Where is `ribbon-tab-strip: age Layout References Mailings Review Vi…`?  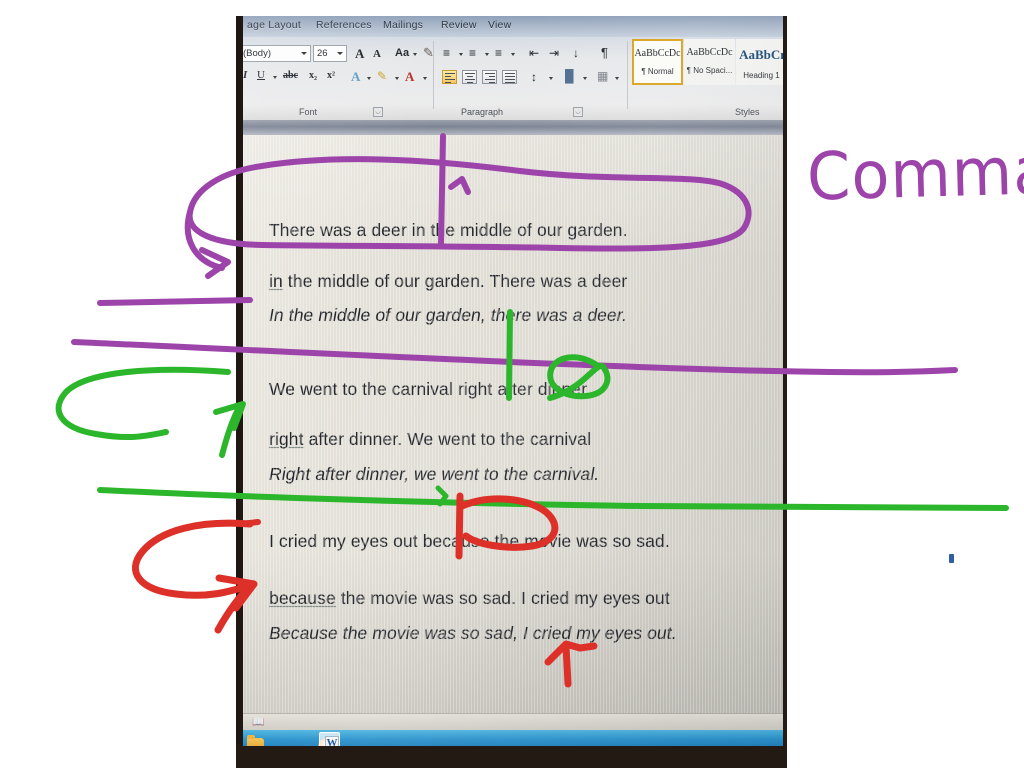
ribbon-tab-strip: age Layout References Mailings Review Vi… is located at coordinates (513, 26).